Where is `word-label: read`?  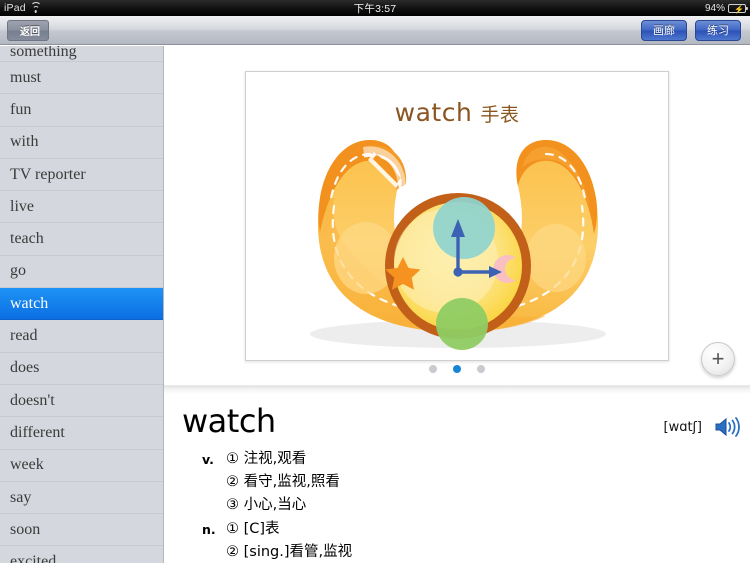
word-label: read is located at coordinates (24, 336).